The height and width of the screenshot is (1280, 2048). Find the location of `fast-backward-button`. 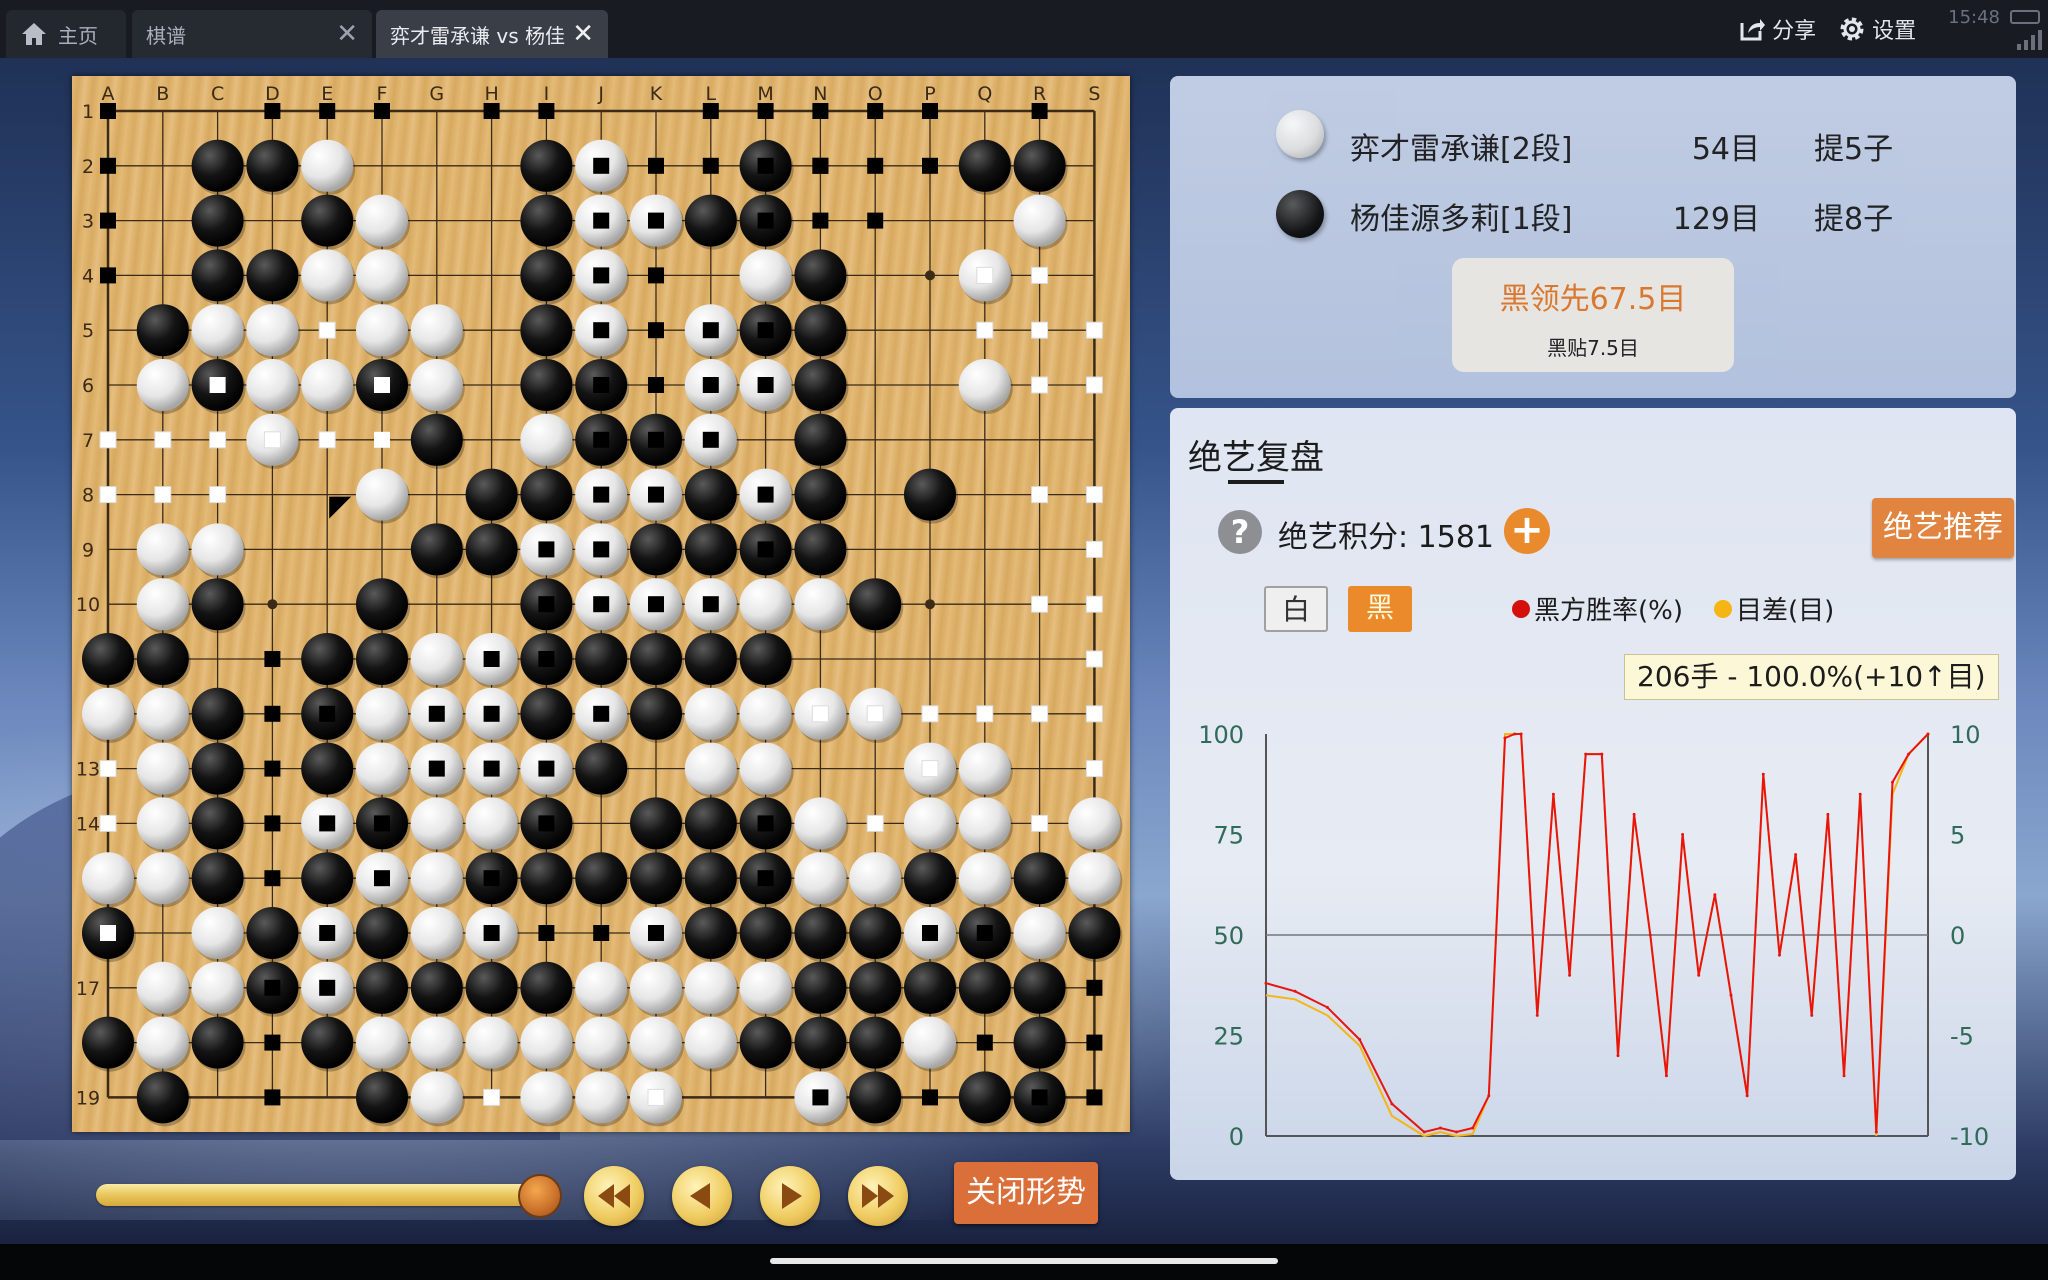

fast-backward-button is located at coordinates (614, 1196).